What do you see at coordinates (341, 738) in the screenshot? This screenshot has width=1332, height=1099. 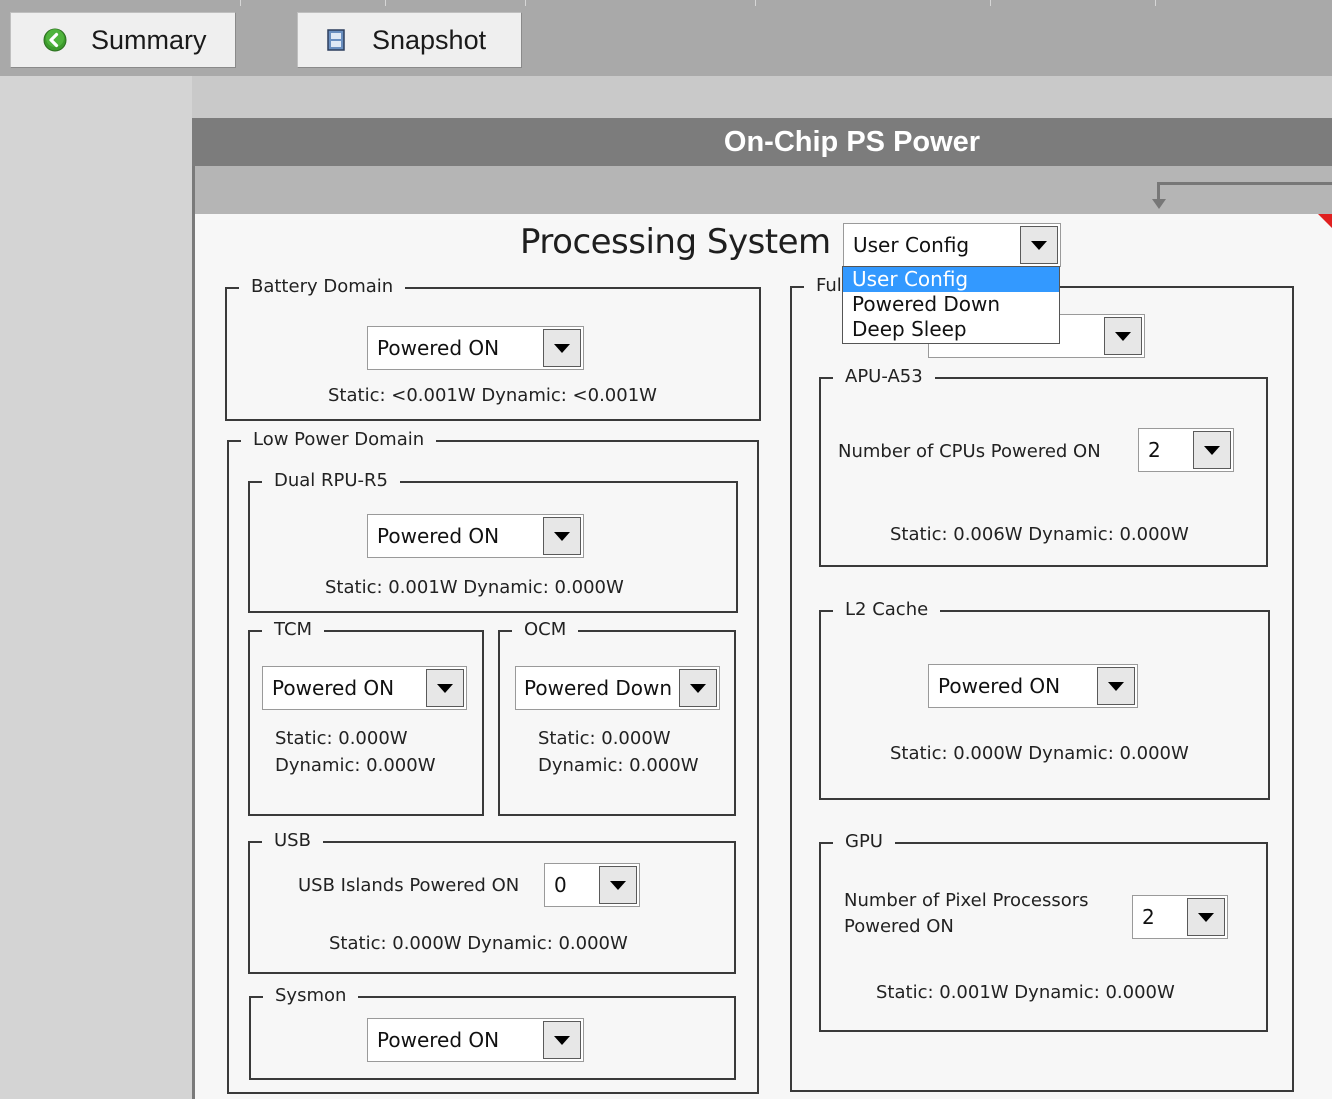 I see `tcm-static: Static: 0.000W` at bounding box center [341, 738].